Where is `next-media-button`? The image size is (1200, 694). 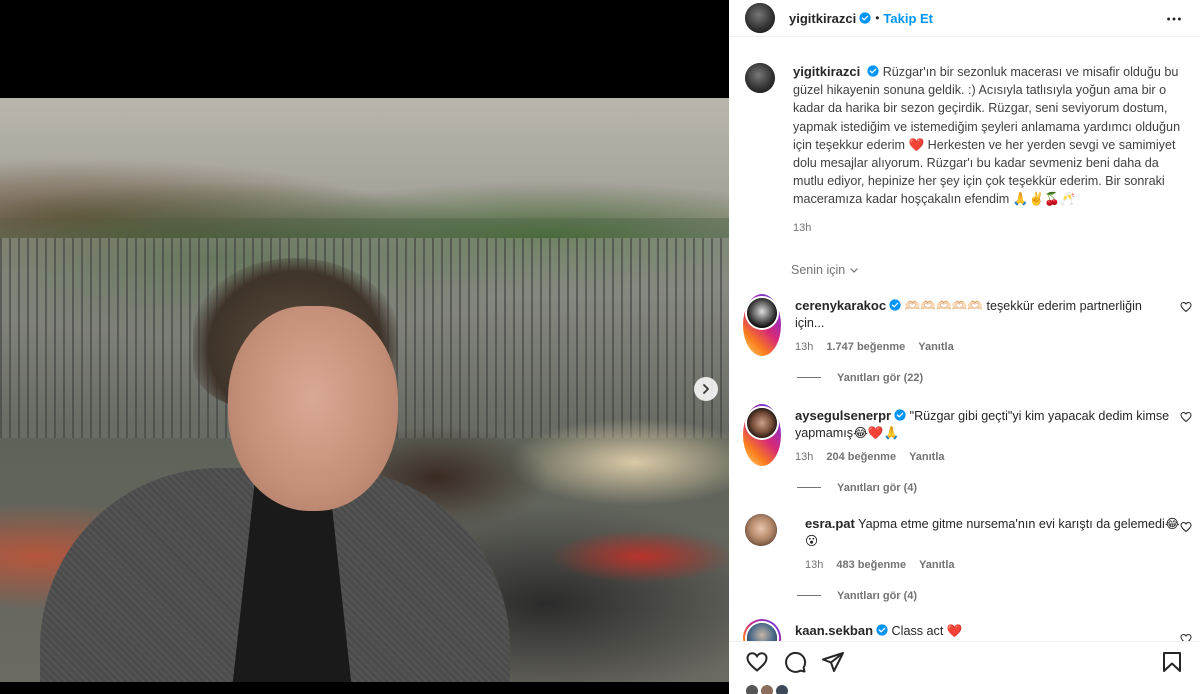
next-media-button is located at coordinates (706, 389).